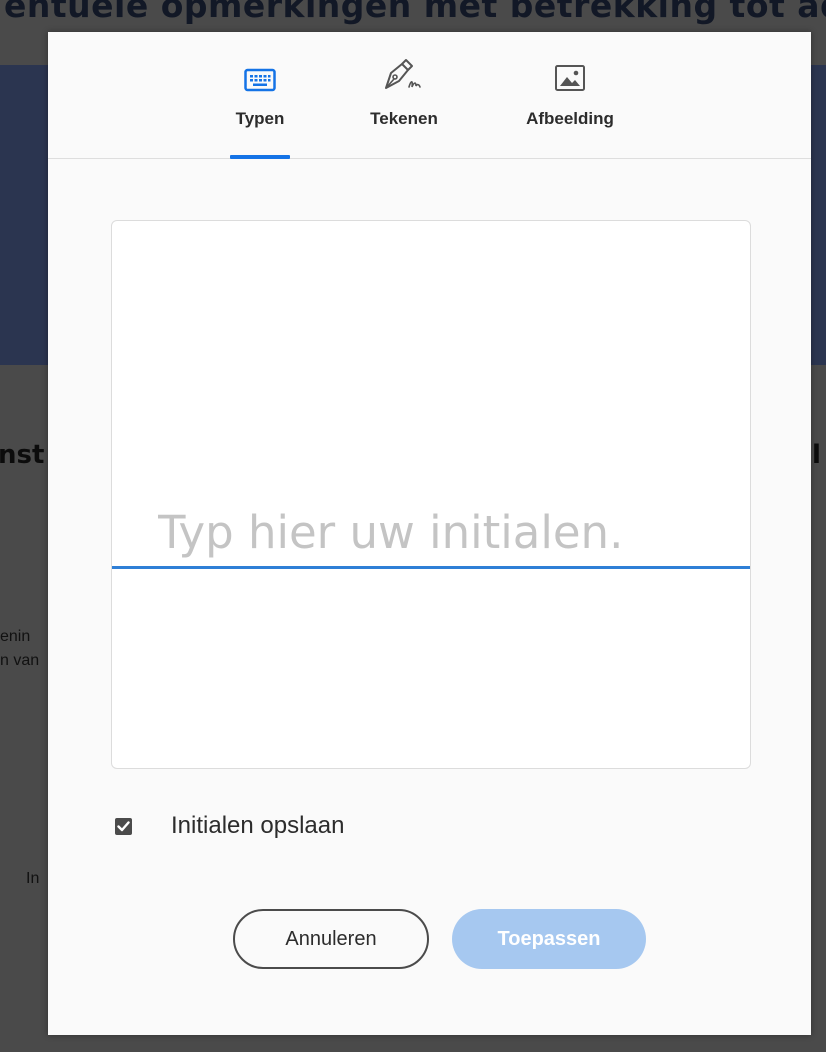  Describe the element at coordinates (404, 75) in the screenshot. I see `pen-sign-icon` at that location.